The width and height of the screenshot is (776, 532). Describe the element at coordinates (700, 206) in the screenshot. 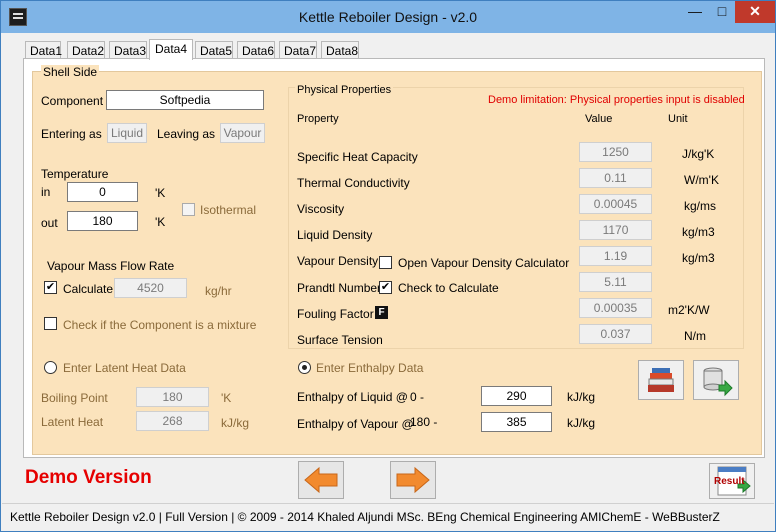

I see `prop-unit: kg/ms` at that location.